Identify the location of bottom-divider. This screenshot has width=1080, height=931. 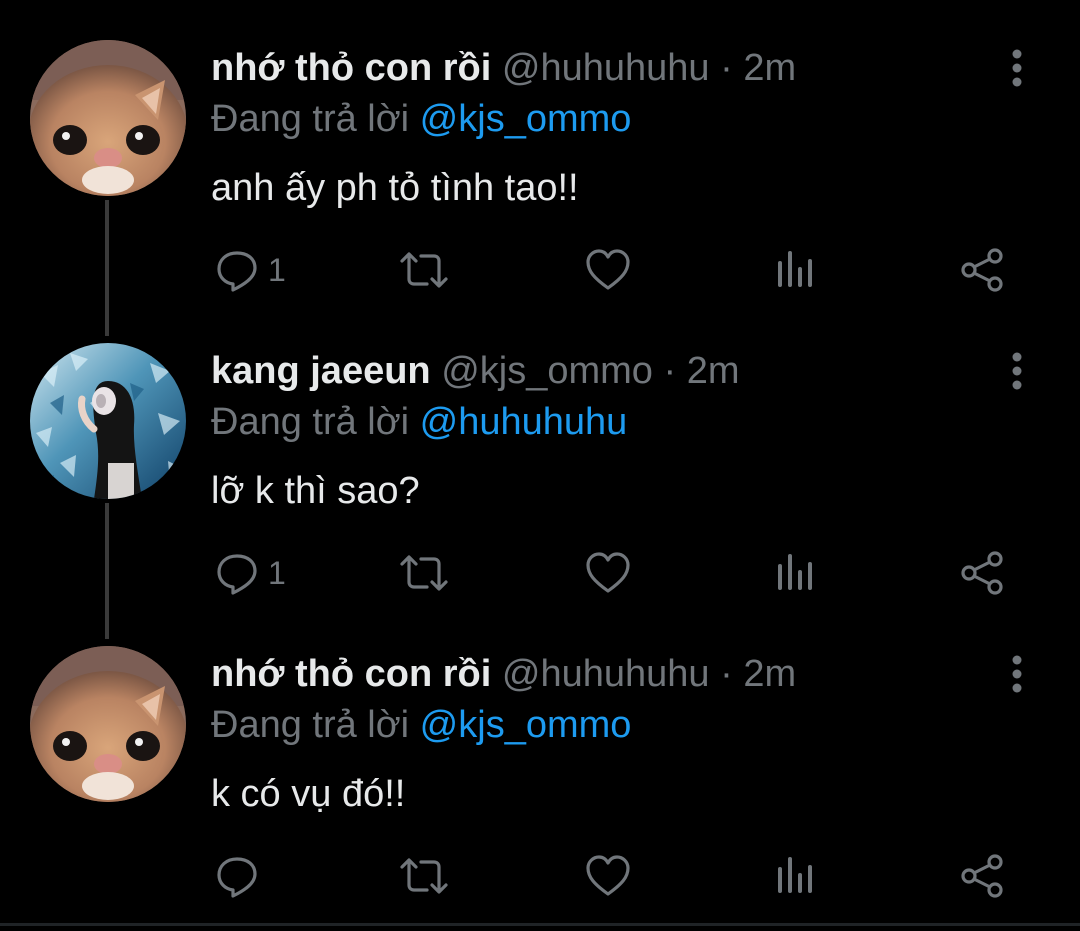
(540, 924).